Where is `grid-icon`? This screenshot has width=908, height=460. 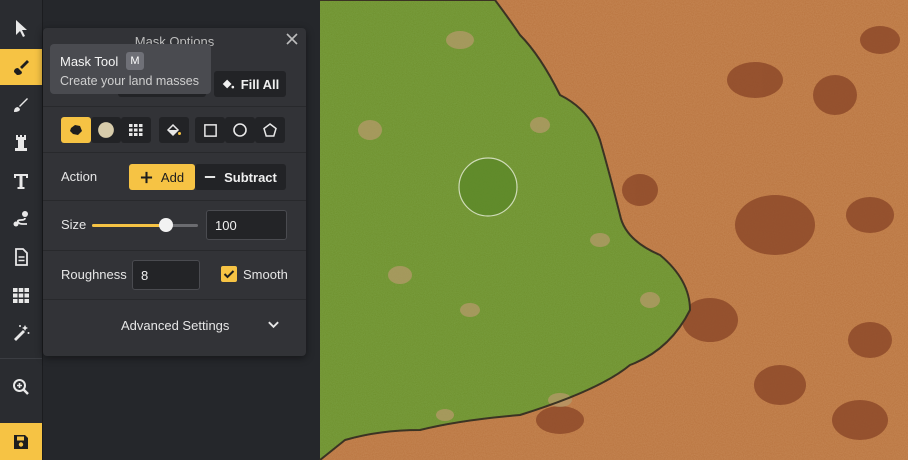
grid-icon is located at coordinates (21, 295).